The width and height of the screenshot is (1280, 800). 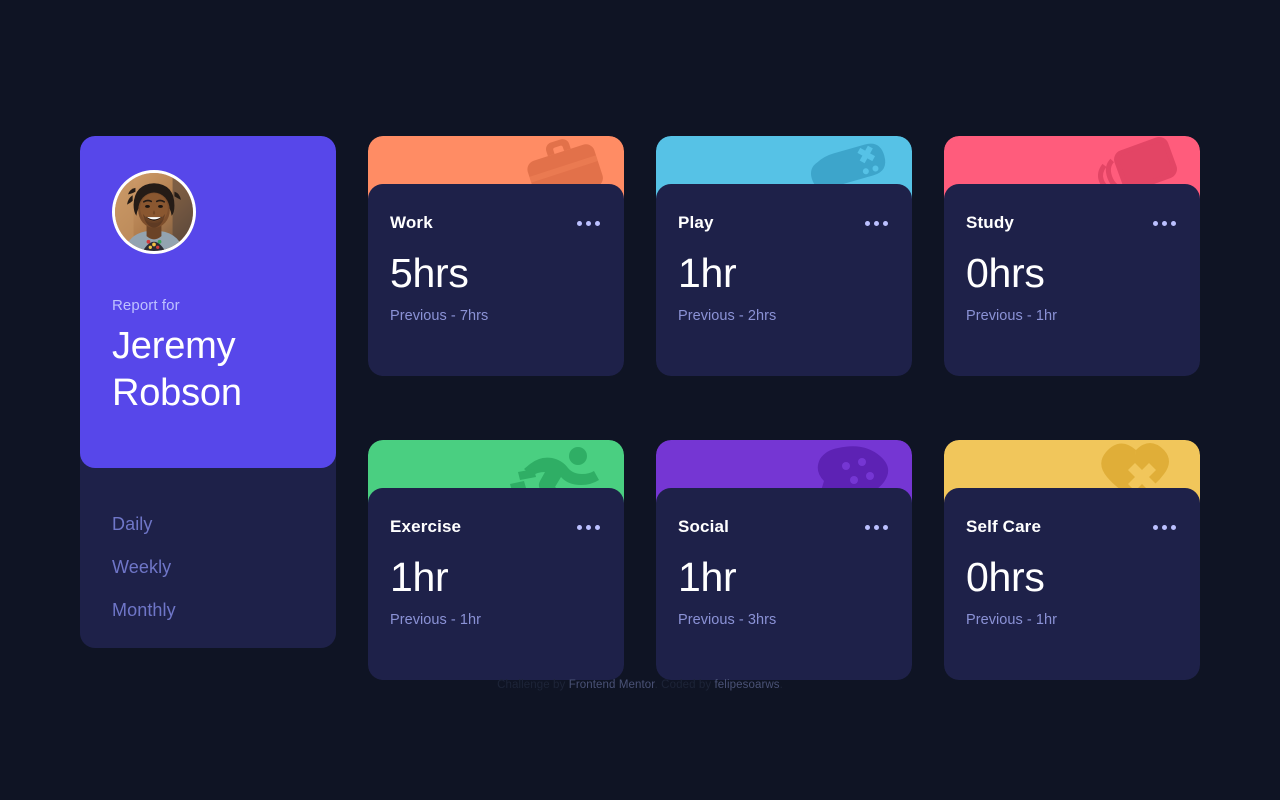 What do you see at coordinates (146, 305) in the screenshot?
I see `report-for-label: Report for` at bounding box center [146, 305].